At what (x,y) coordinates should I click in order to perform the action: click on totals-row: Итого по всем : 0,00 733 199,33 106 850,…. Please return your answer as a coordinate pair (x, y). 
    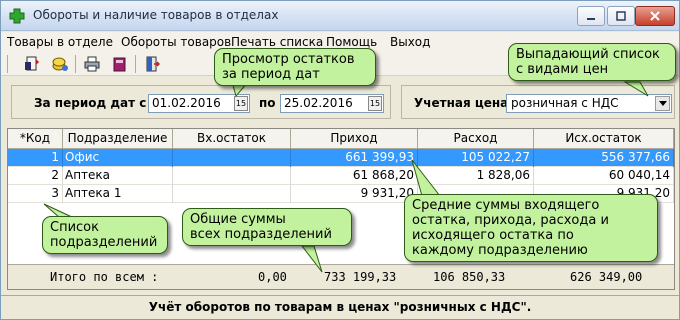
    Looking at the image, I should click on (341, 276).